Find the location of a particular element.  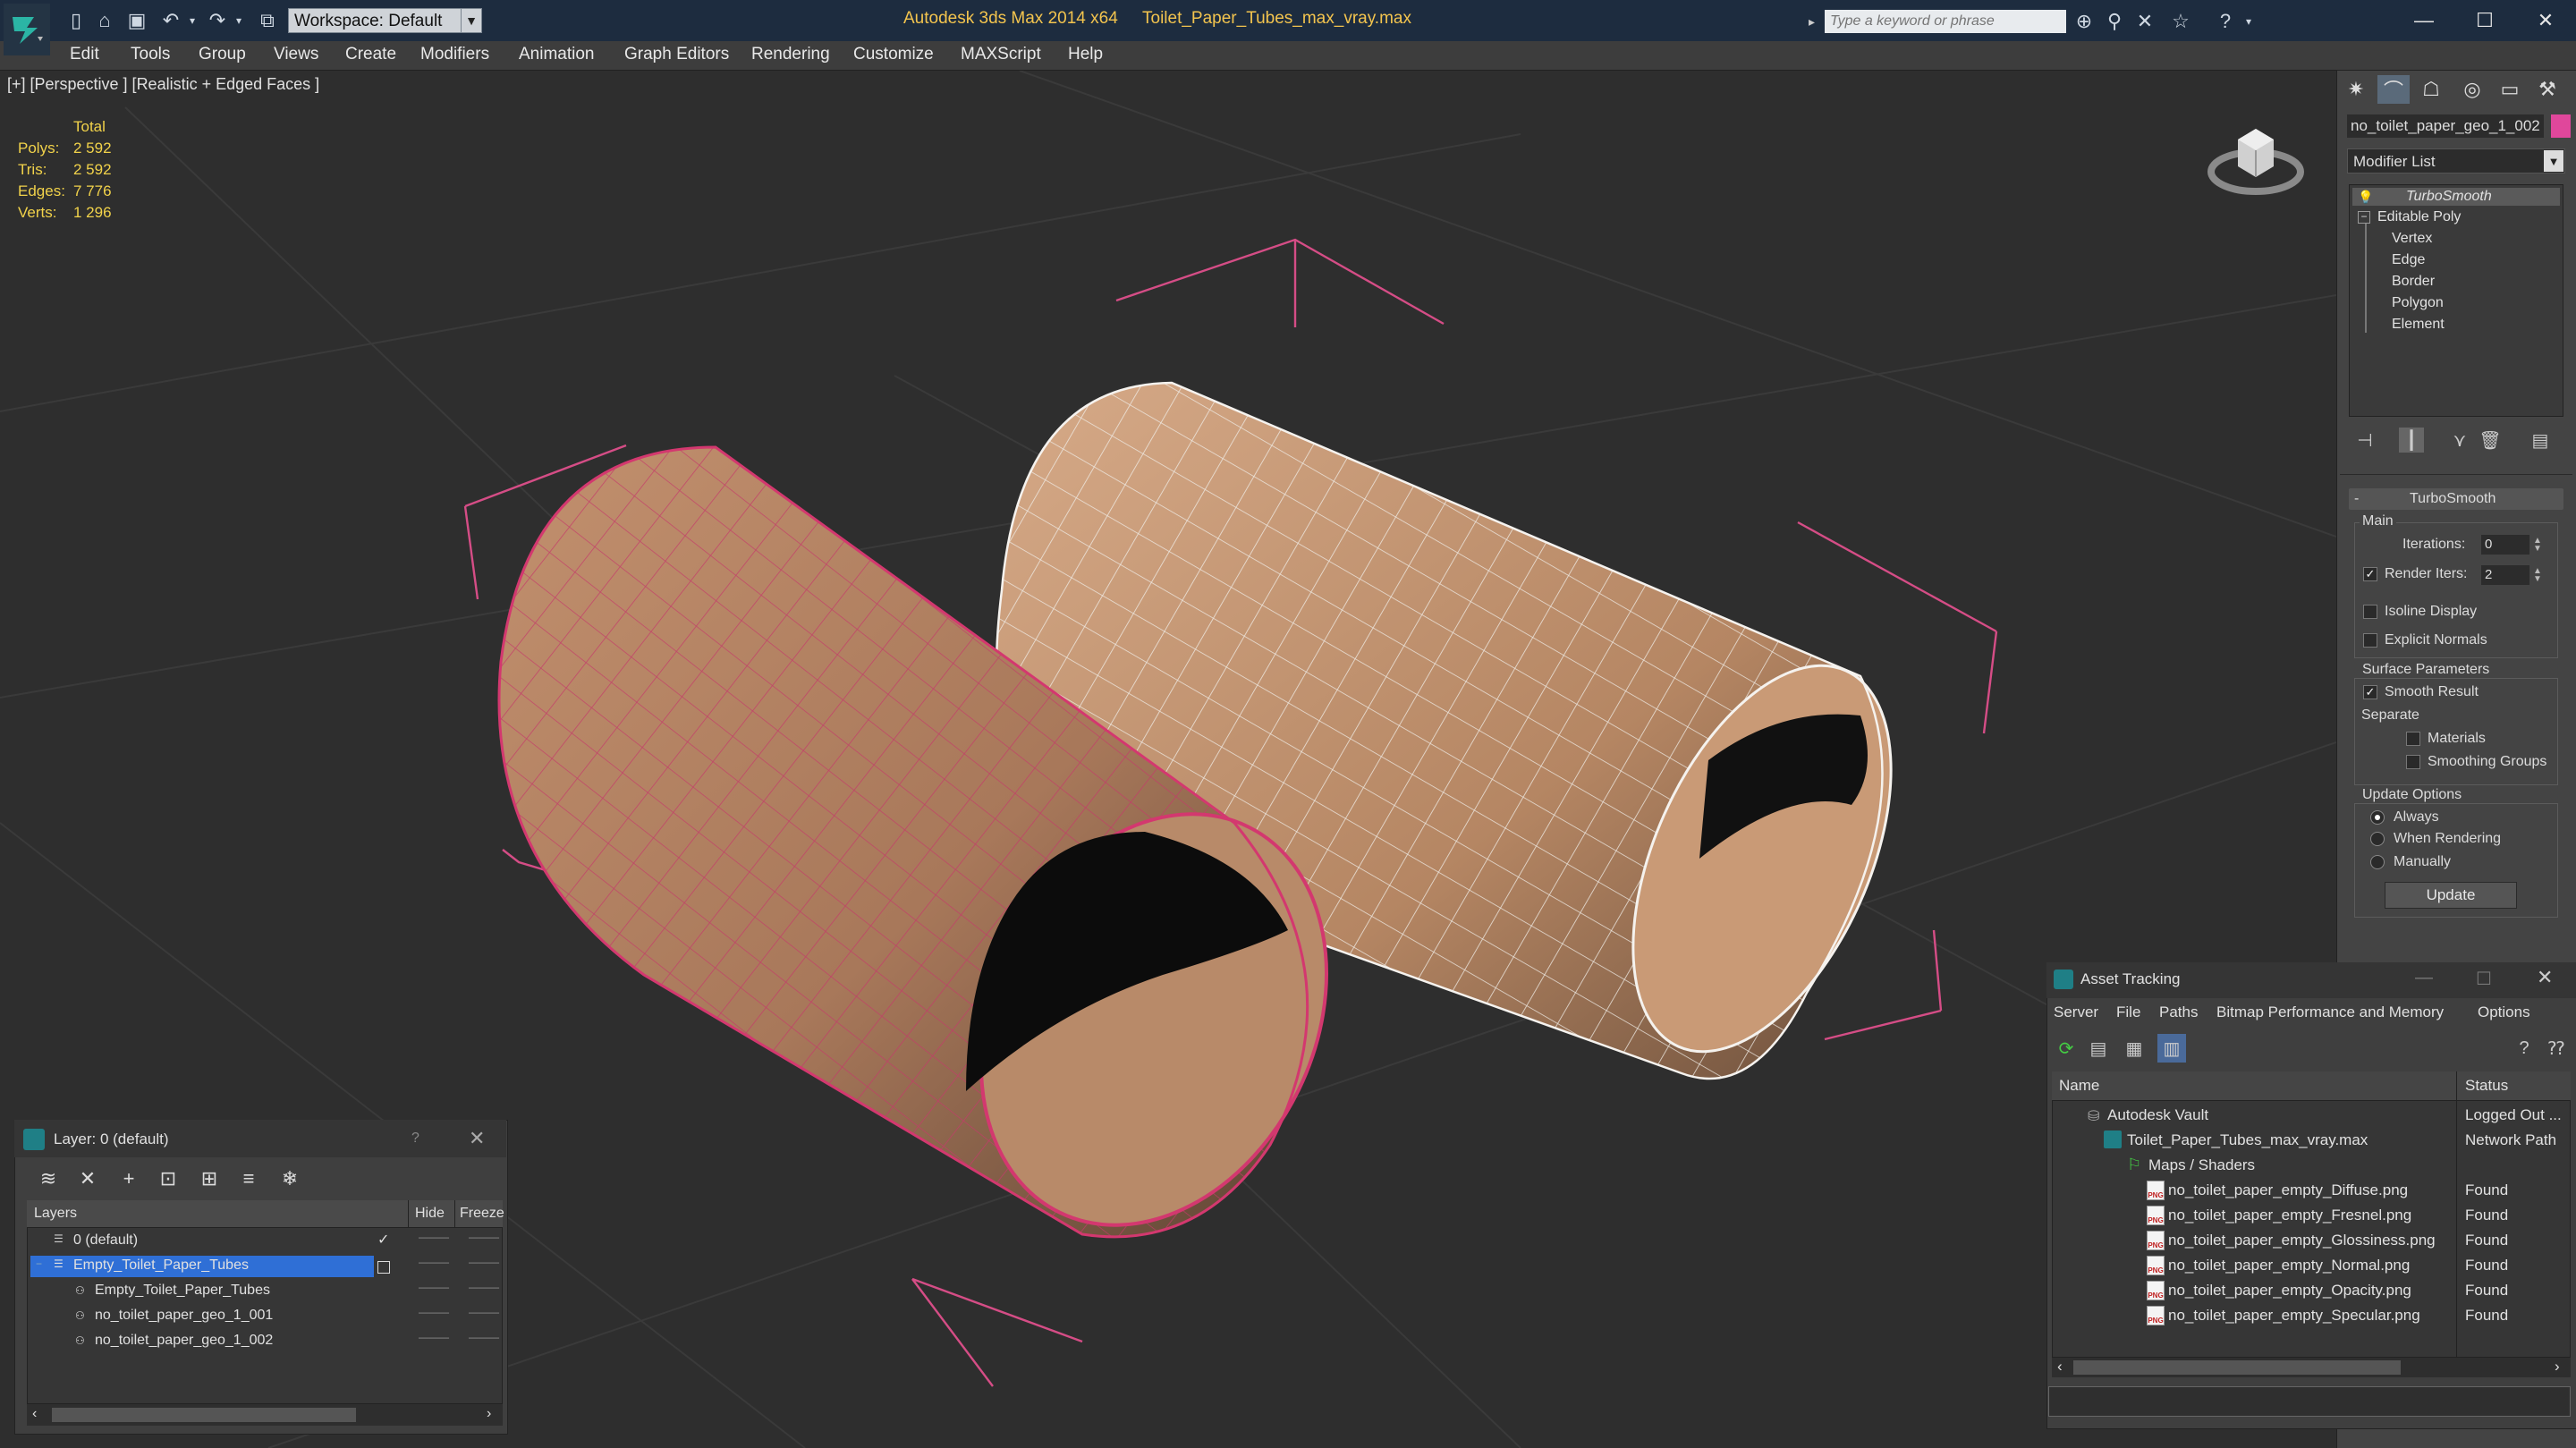

asset-name: no_toilet_paper_empty_Diffuse.png is located at coordinates (2288, 1190).